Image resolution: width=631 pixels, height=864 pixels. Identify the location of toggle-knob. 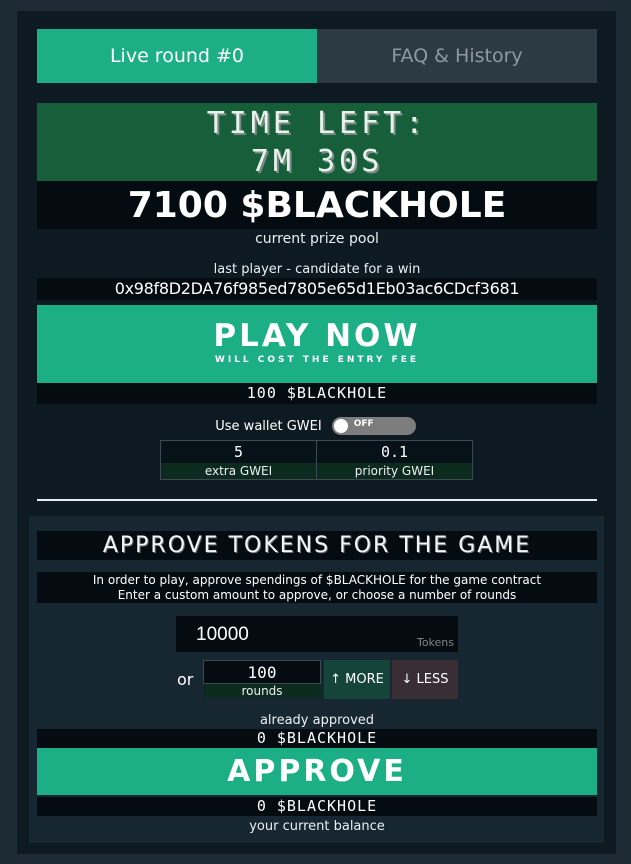
(340, 426).